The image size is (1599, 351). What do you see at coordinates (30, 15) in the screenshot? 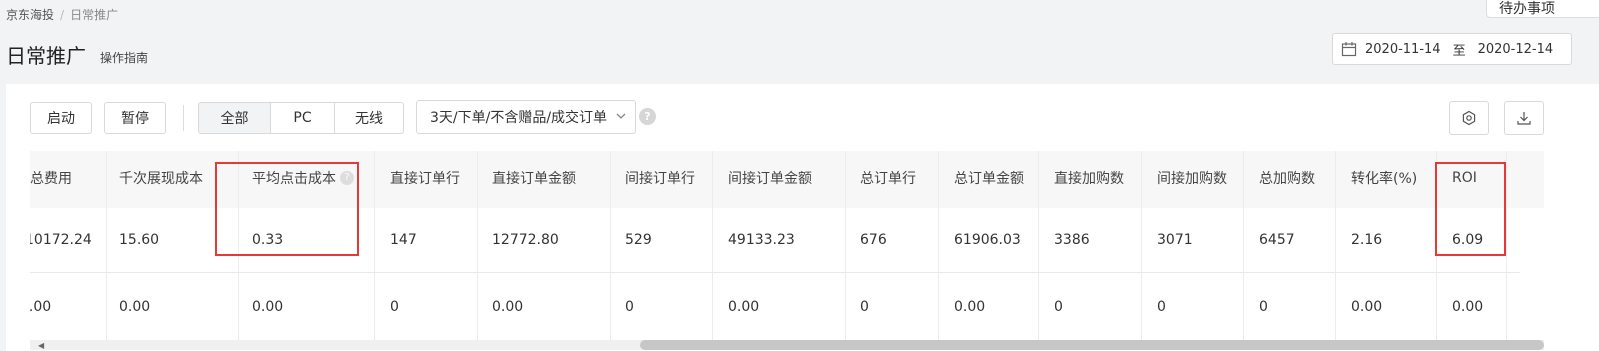
I see `breadcrumb-root: 京东海投` at bounding box center [30, 15].